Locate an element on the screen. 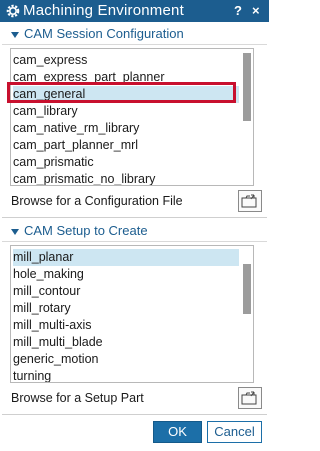 This screenshot has height=451, width=320. session-config-title: CAM Session Configuration is located at coordinates (104, 33).